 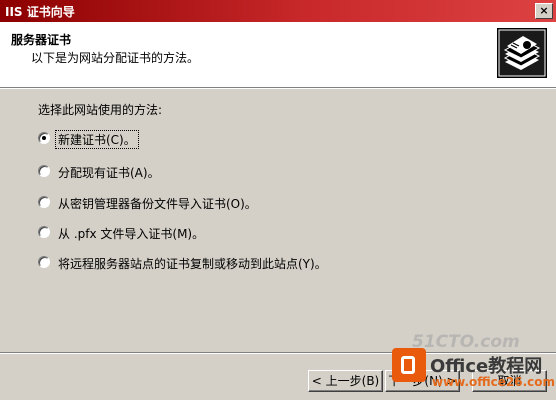 I want to click on title-bar: IIS 证书向导 ×, so click(x=278, y=11).